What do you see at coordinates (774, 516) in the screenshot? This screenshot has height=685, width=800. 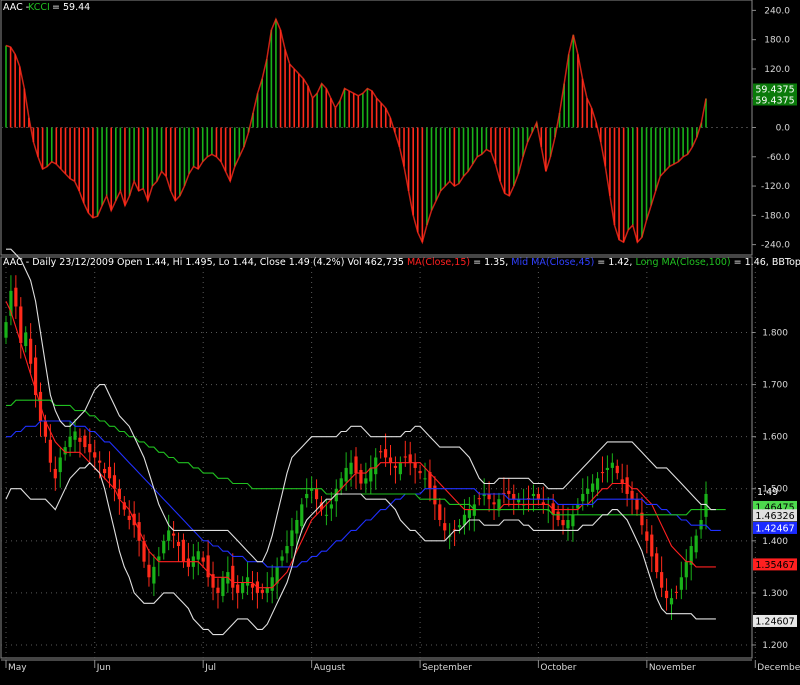 I see `price-value-tag-label: 1.46326` at bounding box center [774, 516].